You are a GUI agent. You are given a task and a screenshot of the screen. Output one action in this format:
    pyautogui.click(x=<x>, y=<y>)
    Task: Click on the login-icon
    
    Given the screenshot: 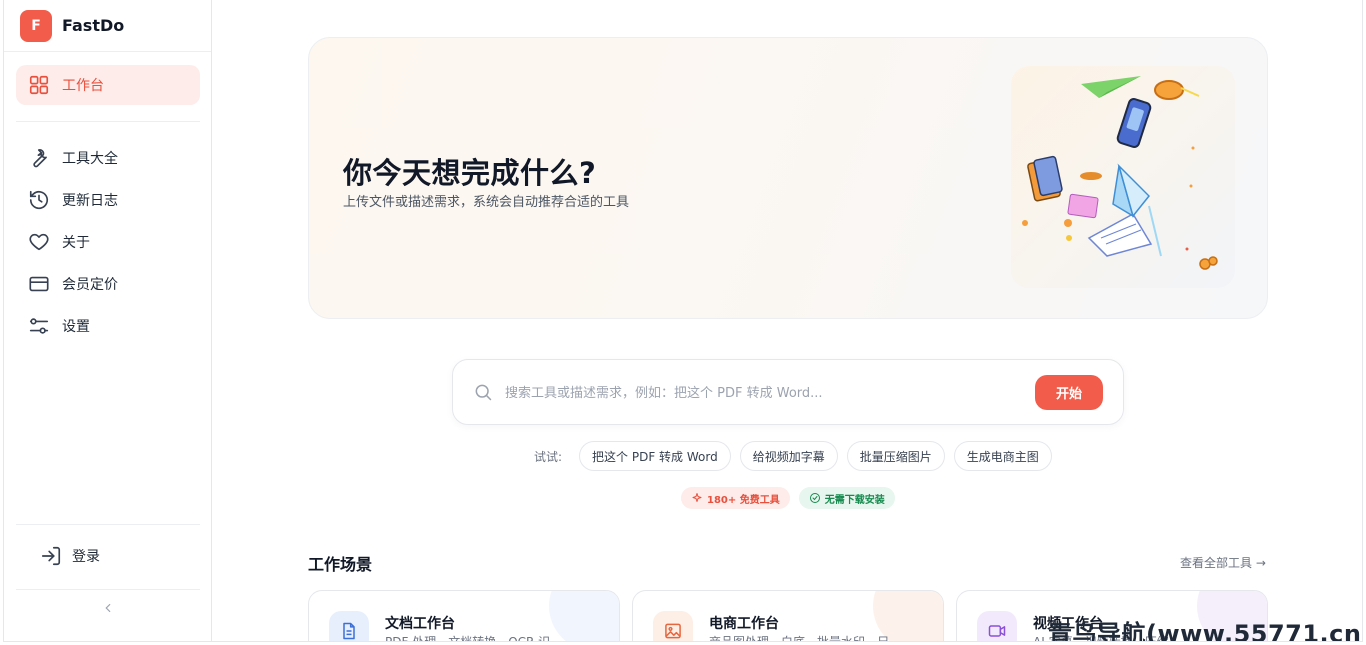 What is the action you would take?
    pyautogui.click(x=51, y=556)
    